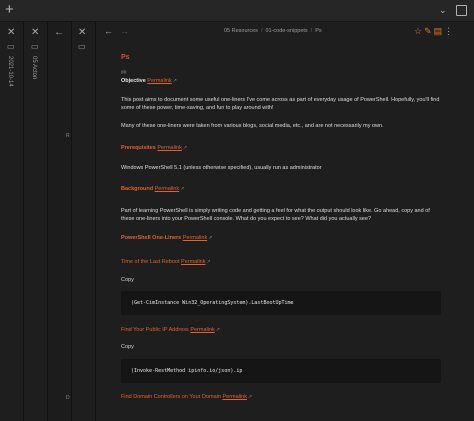 Image resolution: width=474 pixels, height=421 pixels. Describe the element at coordinates (9, 10) in the screenshot. I see `plus-icon: +` at that location.